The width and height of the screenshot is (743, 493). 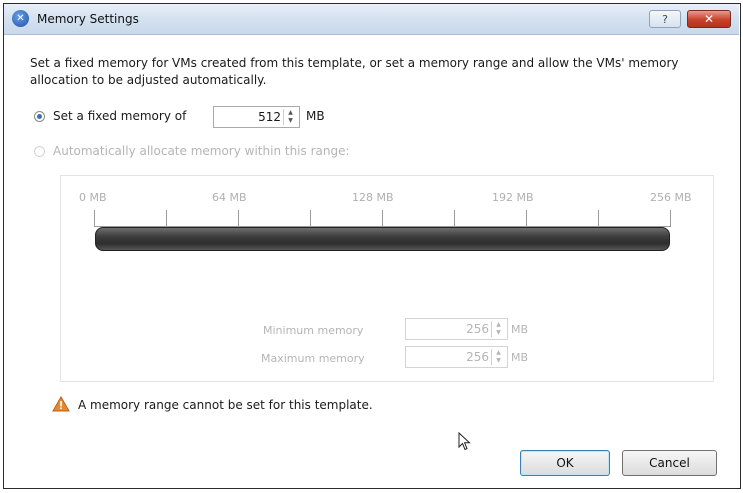 What do you see at coordinates (456, 357) in the screenshot?
I see `maximum-memory-spinner: 256 ▲ ▼` at bounding box center [456, 357].